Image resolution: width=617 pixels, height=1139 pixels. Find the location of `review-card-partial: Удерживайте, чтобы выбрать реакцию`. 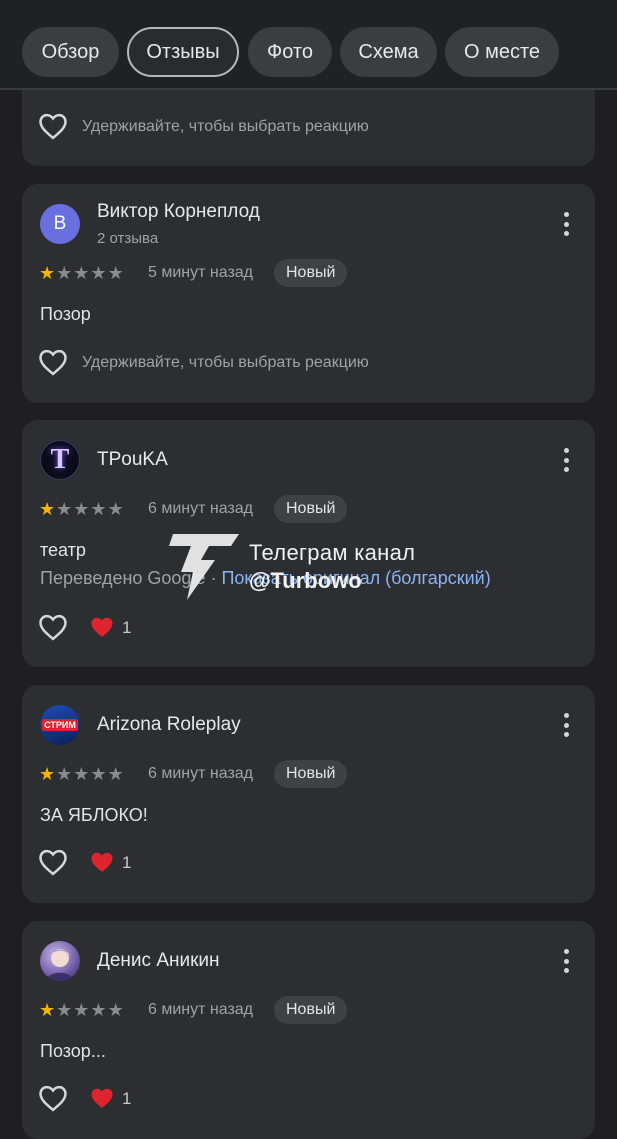

review-card-partial: Удерживайте, чтобы выбрать реакцию is located at coordinates (308, 128).